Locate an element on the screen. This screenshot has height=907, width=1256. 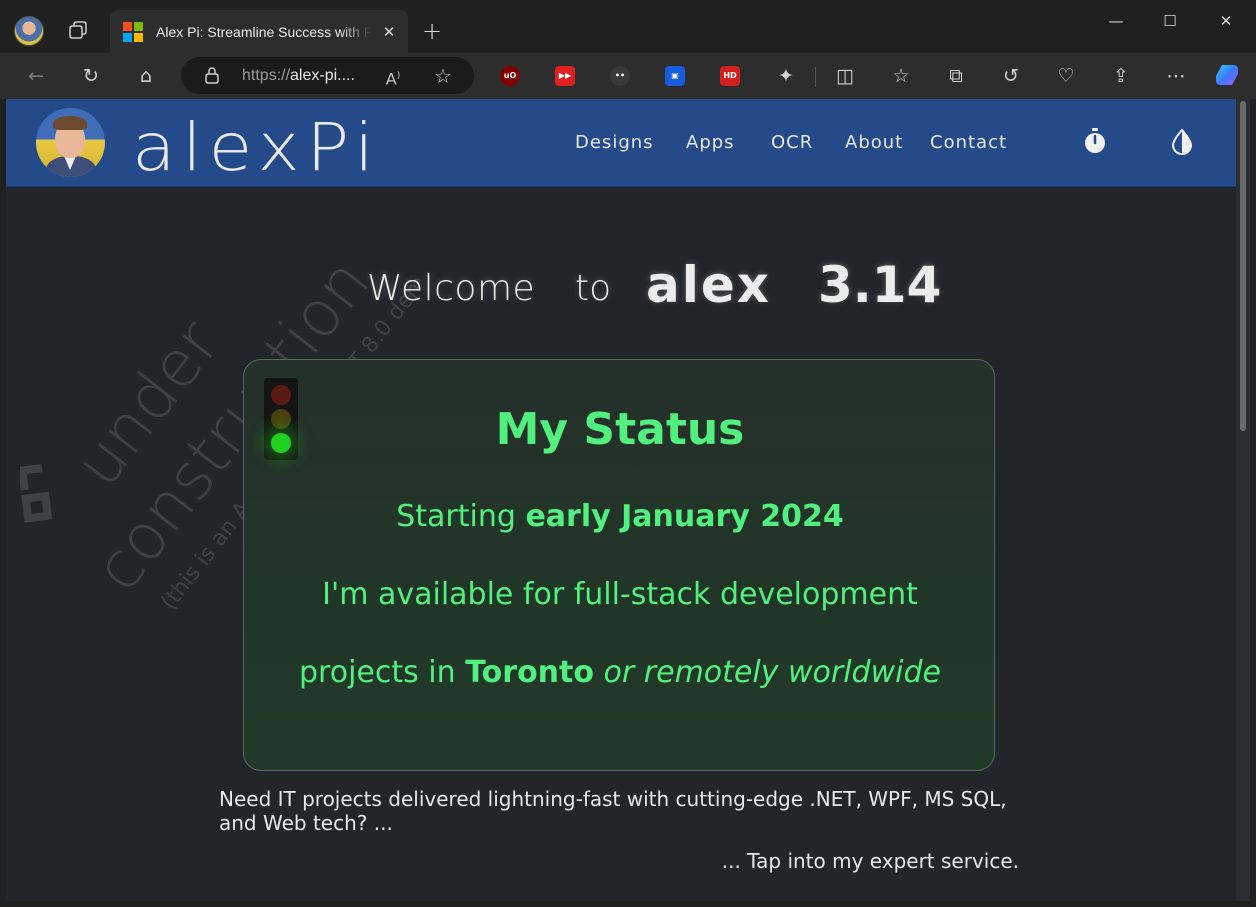
more-menu-icon: ⋯ is located at coordinates (1176, 76).